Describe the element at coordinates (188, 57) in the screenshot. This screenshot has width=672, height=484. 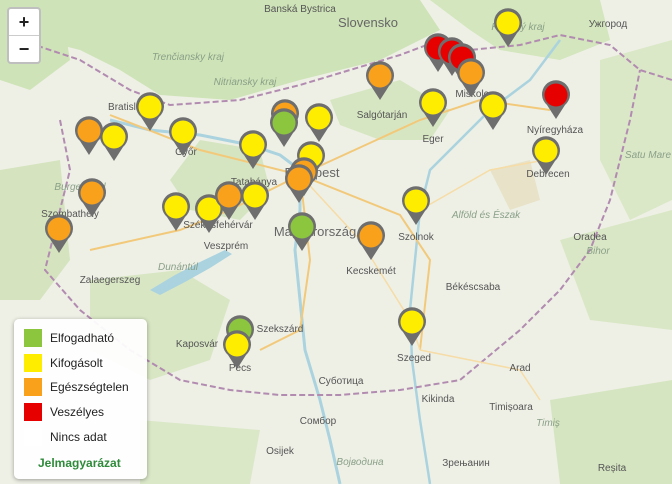
I see `place-label: Trenčiansky kraj` at that location.